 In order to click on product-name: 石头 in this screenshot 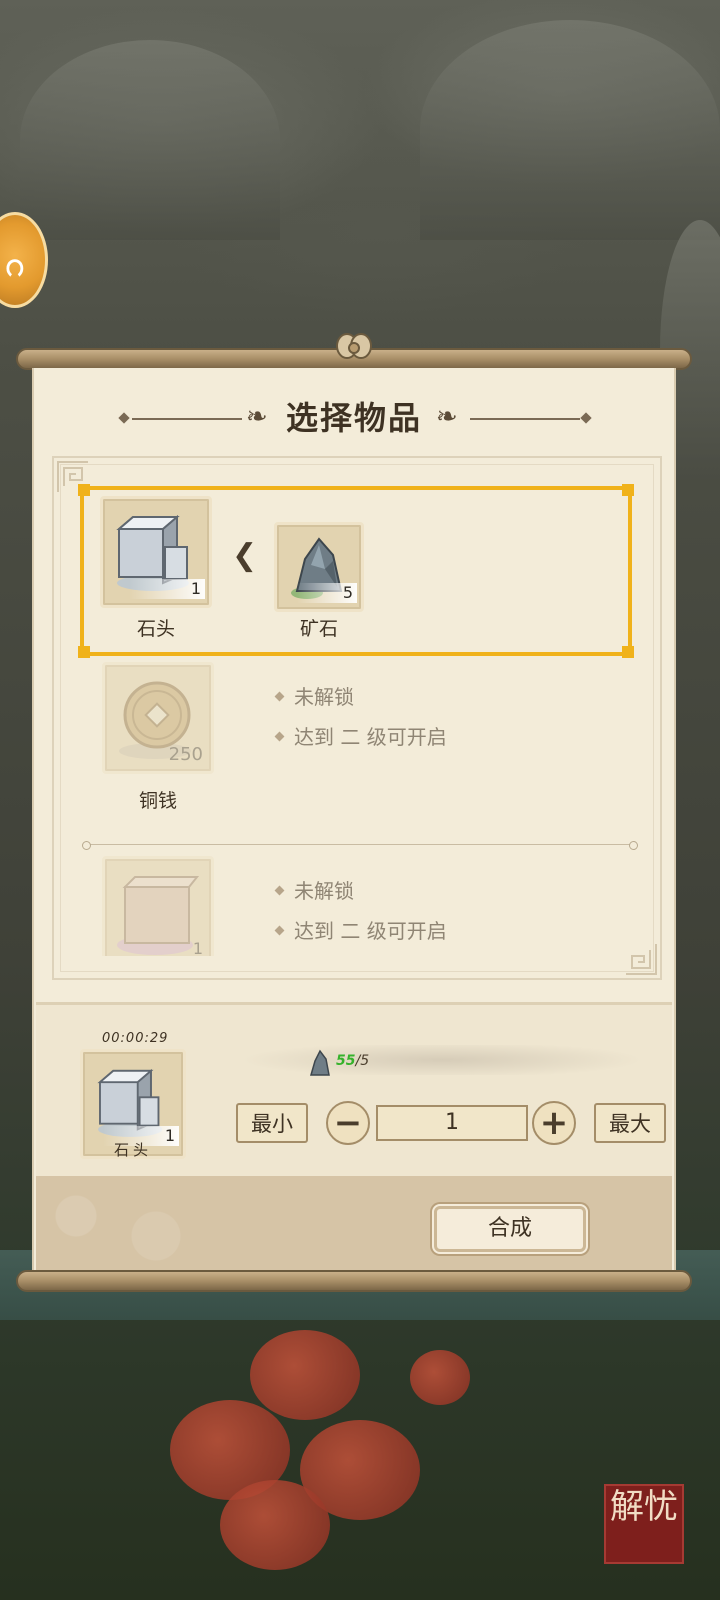, I will do `click(155, 629)`.